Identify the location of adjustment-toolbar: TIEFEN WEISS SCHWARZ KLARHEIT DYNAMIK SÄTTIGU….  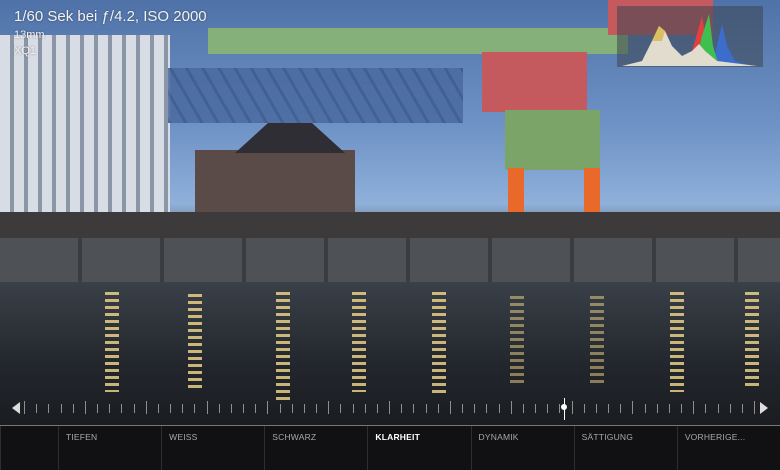
(390, 447).